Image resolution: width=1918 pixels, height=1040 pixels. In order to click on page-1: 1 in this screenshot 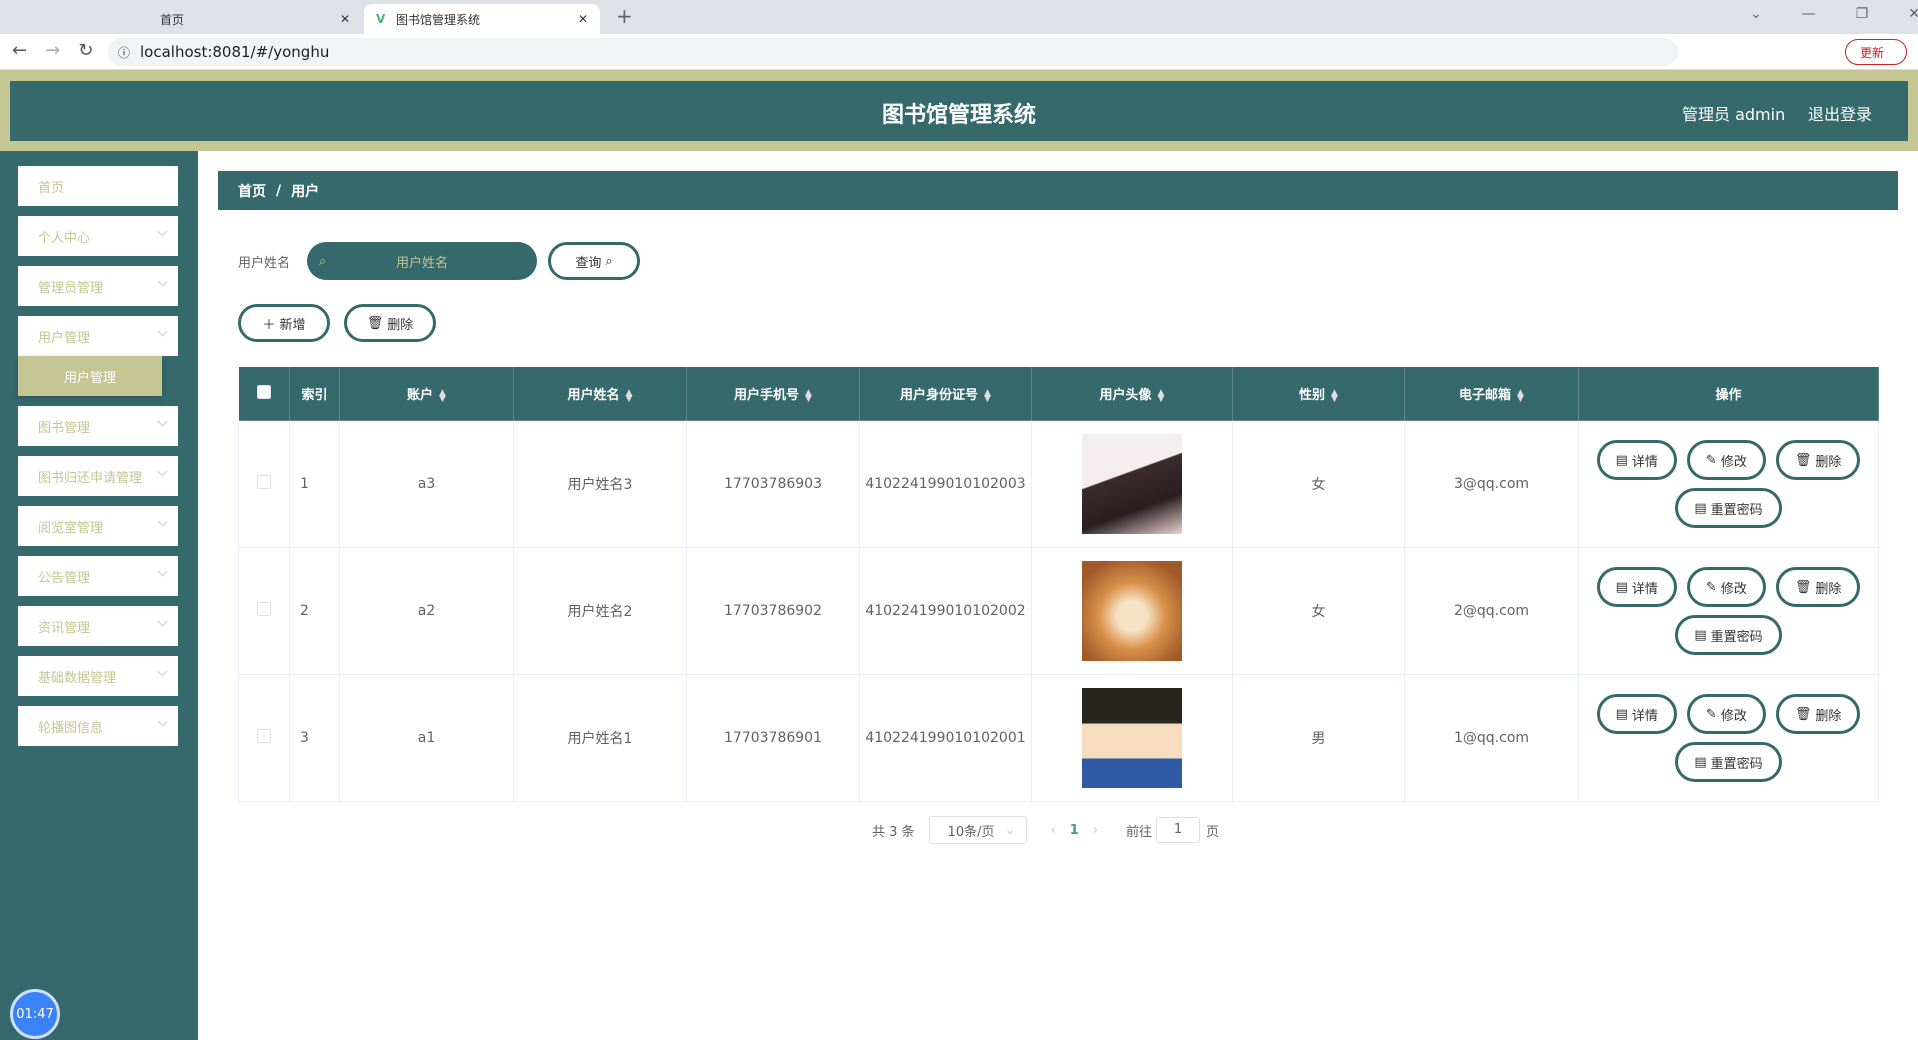, I will do `click(1074, 830)`.